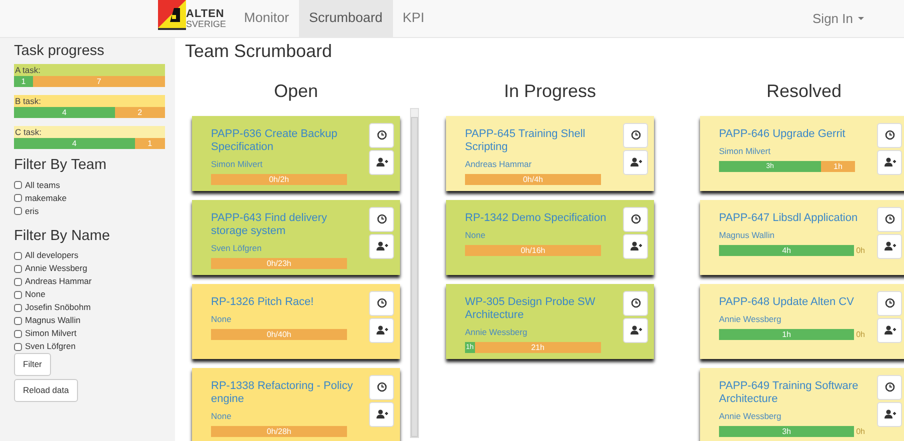 This screenshot has height=441, width=904. What do you see at coordinates (792, 393) in the screenshot?
I see `task-title-link: PAPP-649 Training Software Architecture` at bounding box center [792, 393].